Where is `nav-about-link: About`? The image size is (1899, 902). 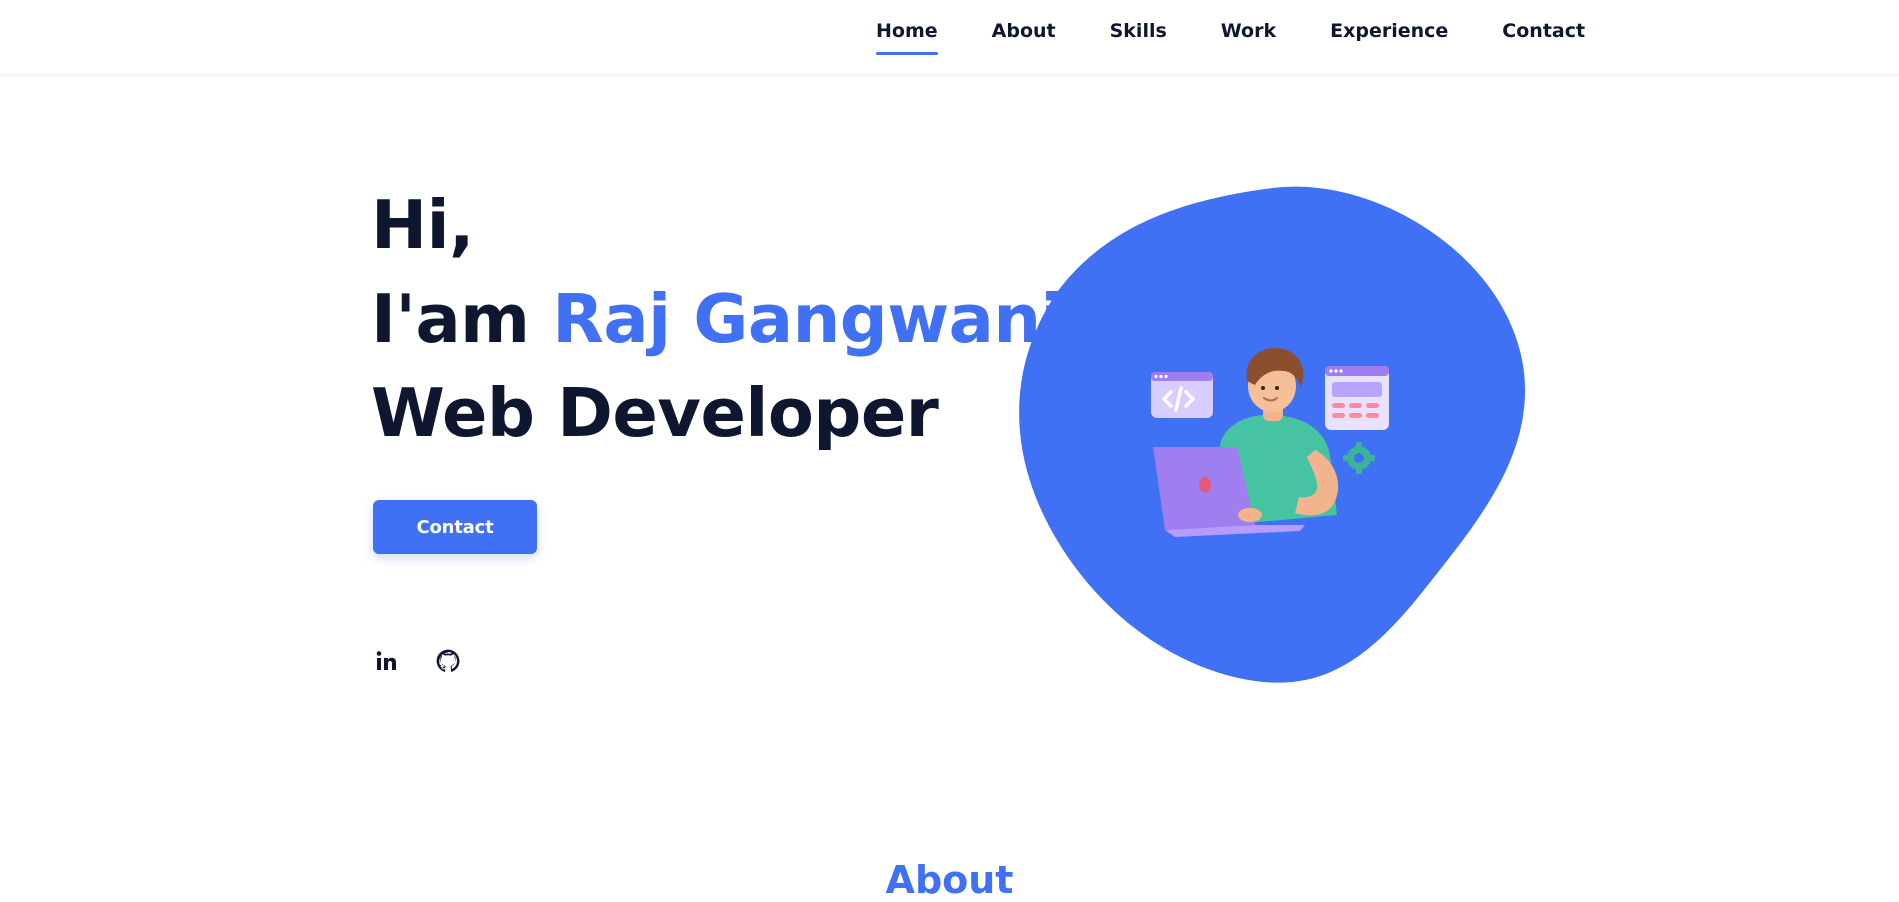
nav-about-link: About is located at coordinates (1024, 31).